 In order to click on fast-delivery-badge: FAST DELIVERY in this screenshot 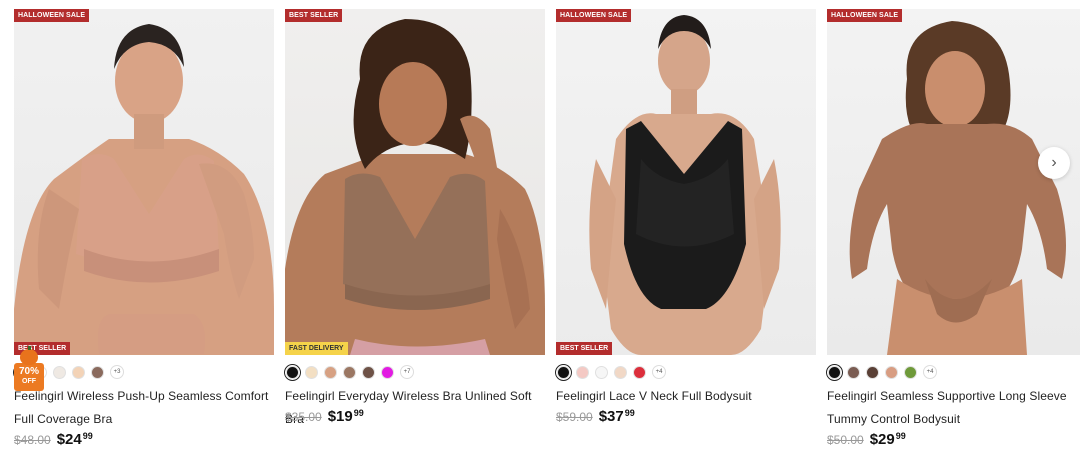, I will do `click(316, 348)`.